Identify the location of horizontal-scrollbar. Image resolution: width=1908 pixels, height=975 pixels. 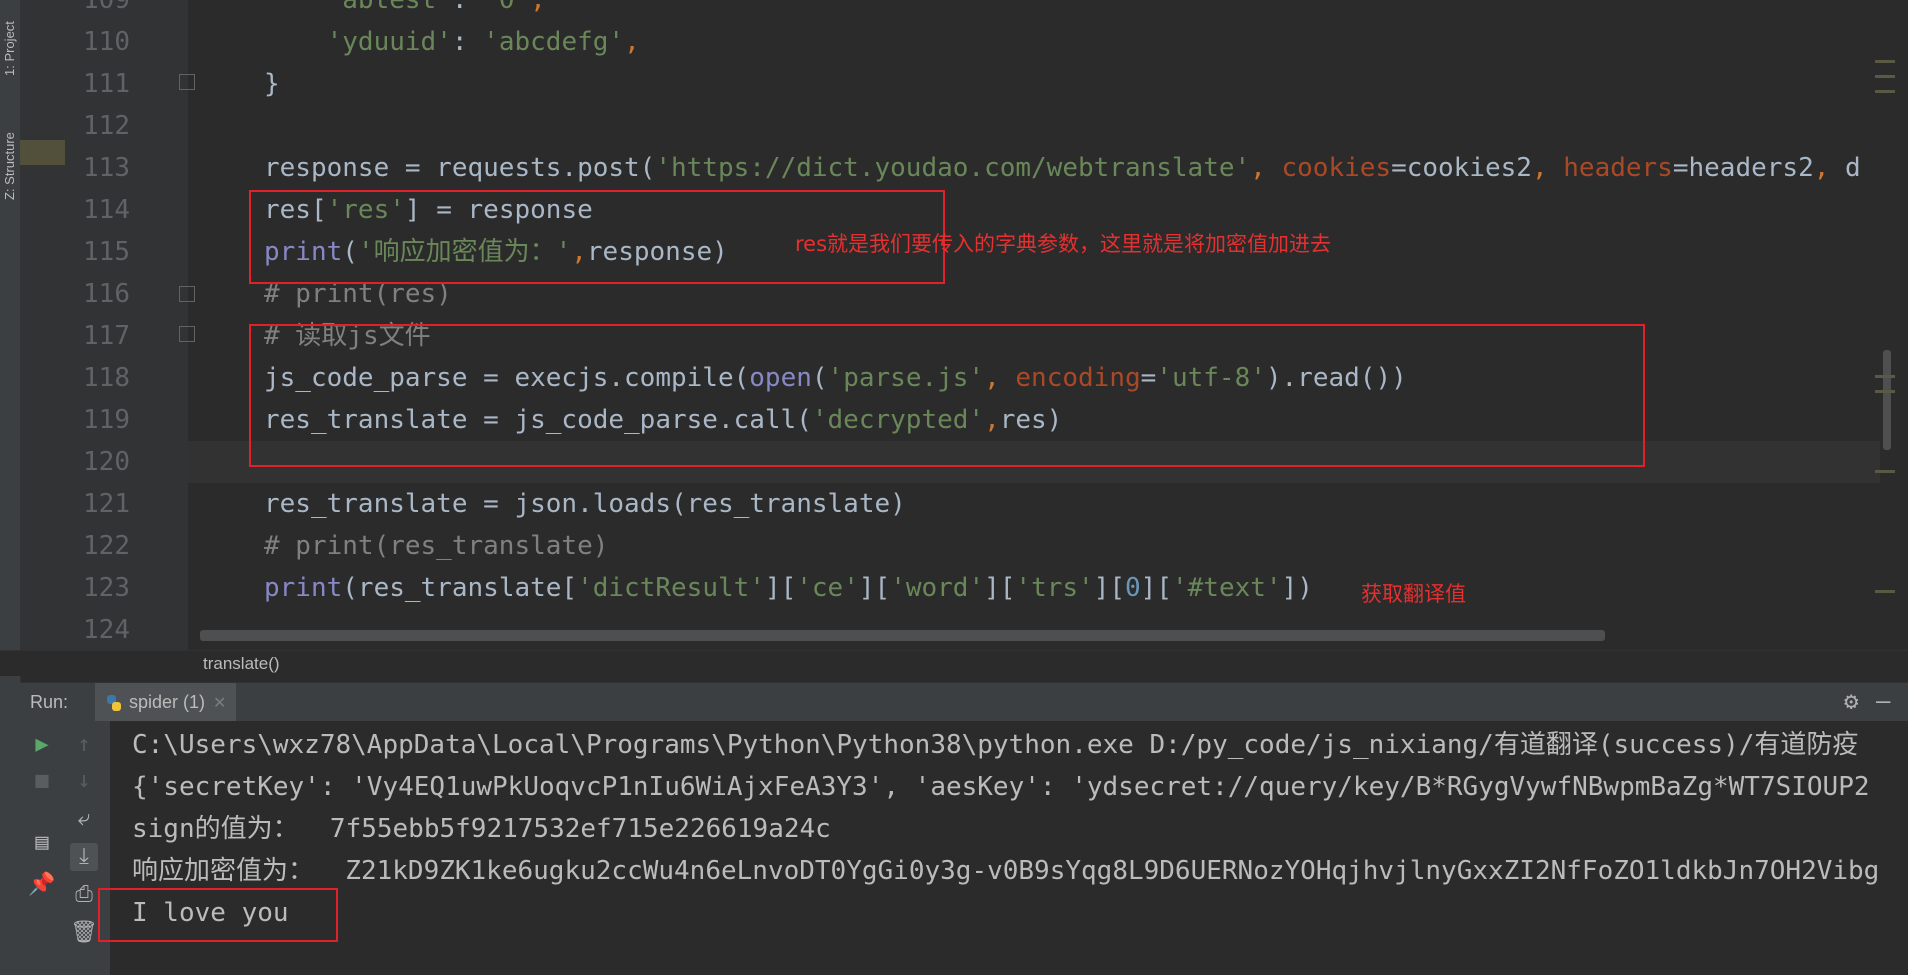
(902, 635).